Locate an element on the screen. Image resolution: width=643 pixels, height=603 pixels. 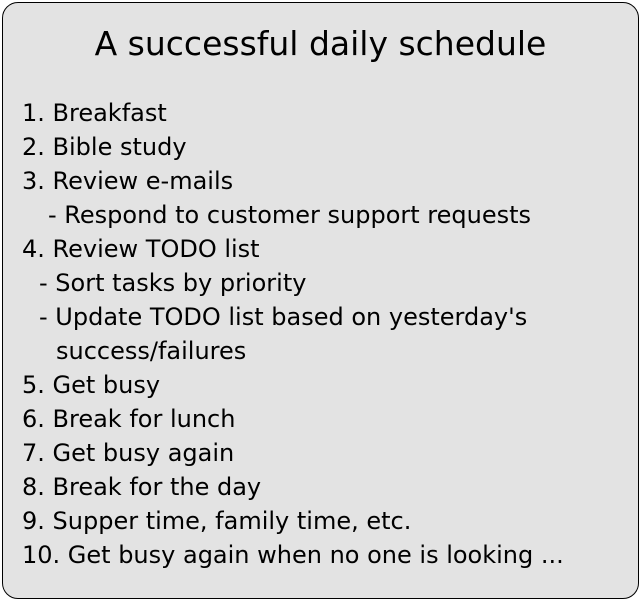
list-item: 8. Break for the day is located at coordinates (142, 487).